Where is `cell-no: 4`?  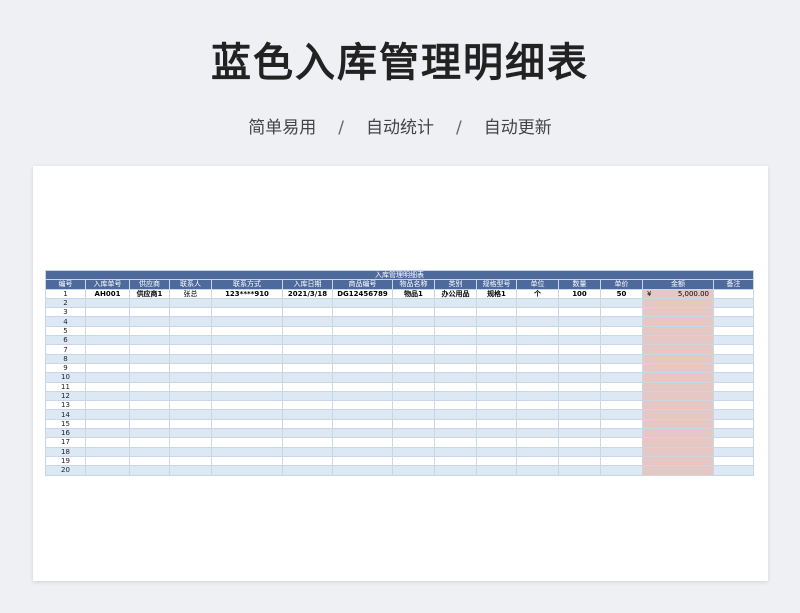 cell-no: 4 is located at coordinates (65, 321).